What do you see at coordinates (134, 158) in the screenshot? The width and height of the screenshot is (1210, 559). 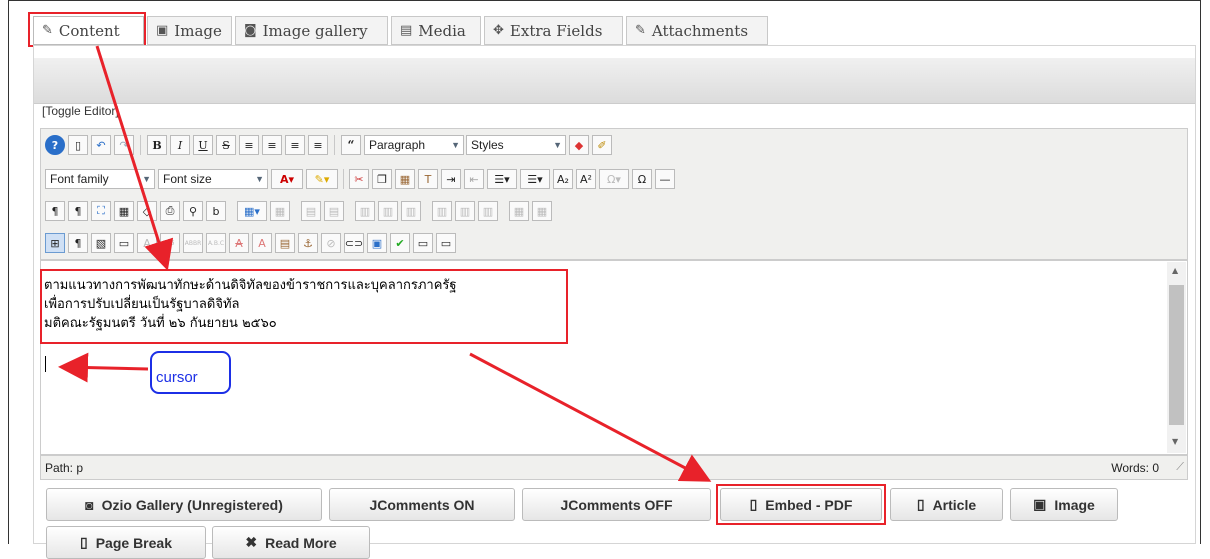 I see `arrow-to-editor` at bounding box center [134, 158].